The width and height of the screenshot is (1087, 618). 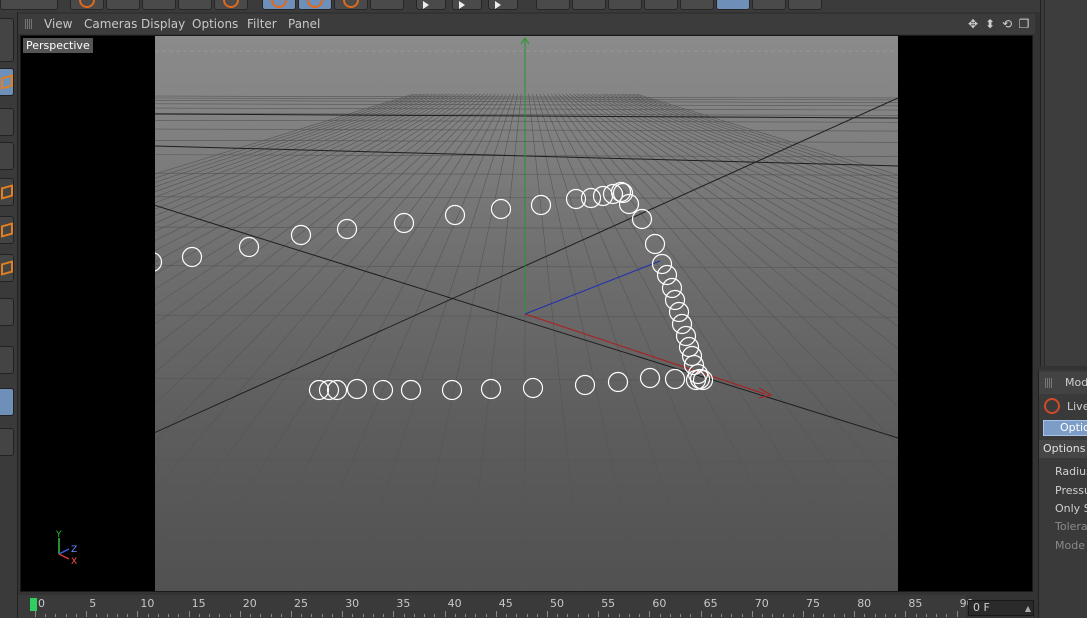 I want to click on render-view-button, so click(x=431, y=5).